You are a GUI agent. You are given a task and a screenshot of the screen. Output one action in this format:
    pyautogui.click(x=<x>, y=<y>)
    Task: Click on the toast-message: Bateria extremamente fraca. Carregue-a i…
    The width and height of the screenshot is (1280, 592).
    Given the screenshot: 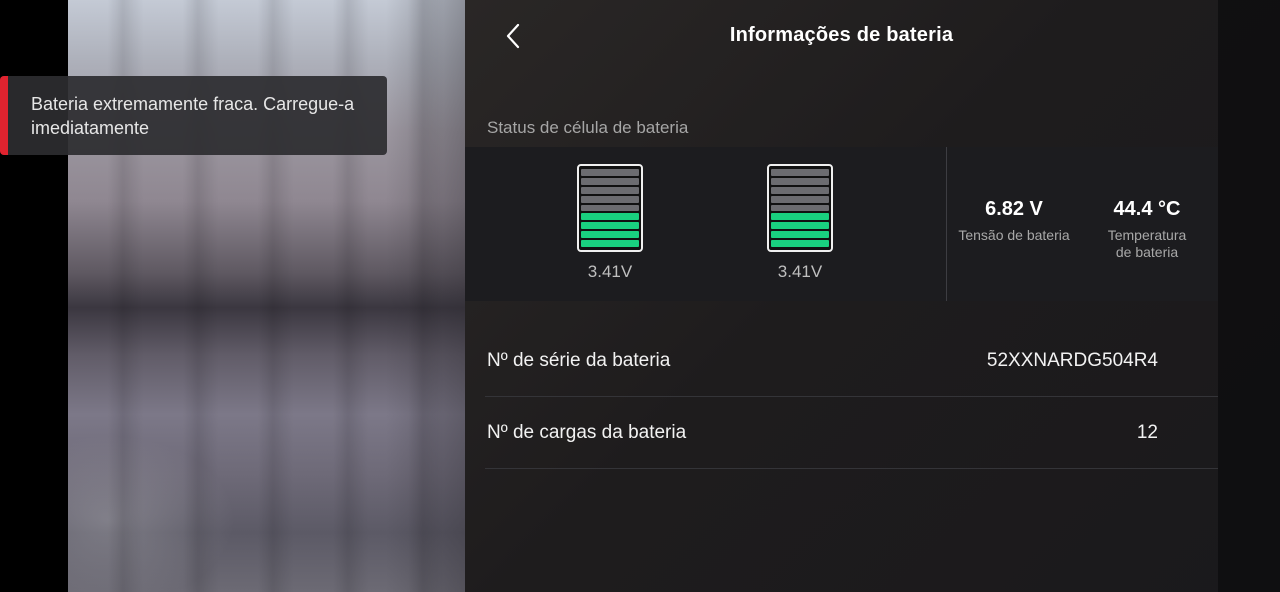 What is the action you would take?
    pyautogui.click(x=193, y=115)
    